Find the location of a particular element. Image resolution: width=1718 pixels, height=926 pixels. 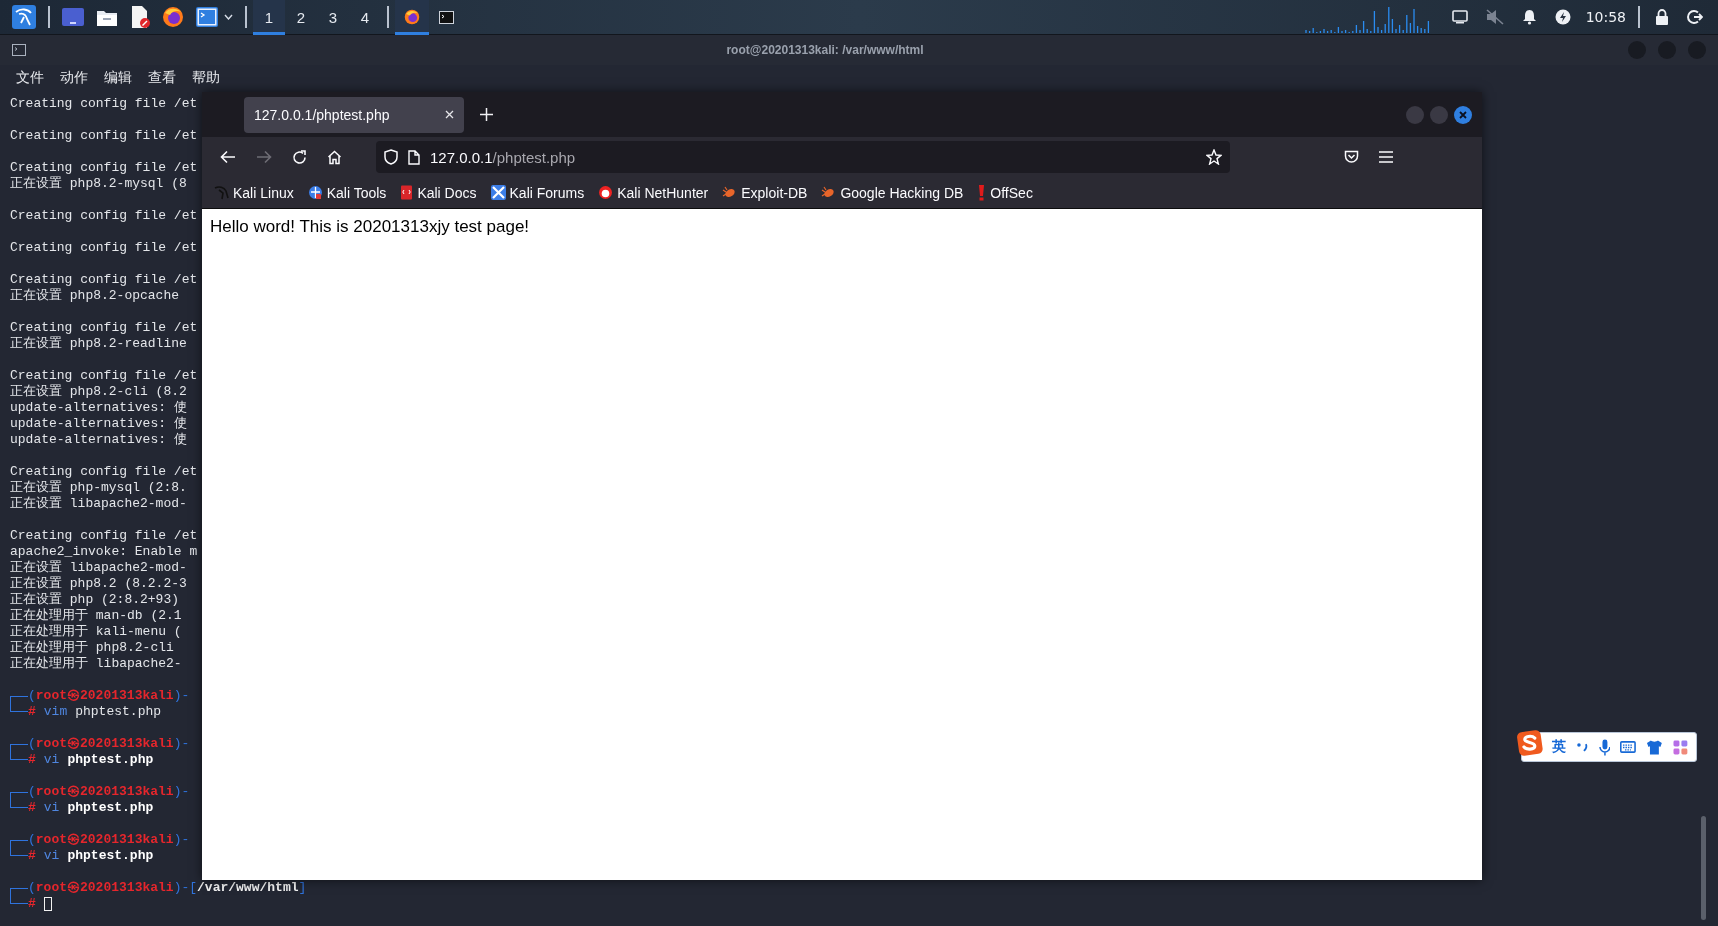

bell-icon is located at coordinates (1529, 17).